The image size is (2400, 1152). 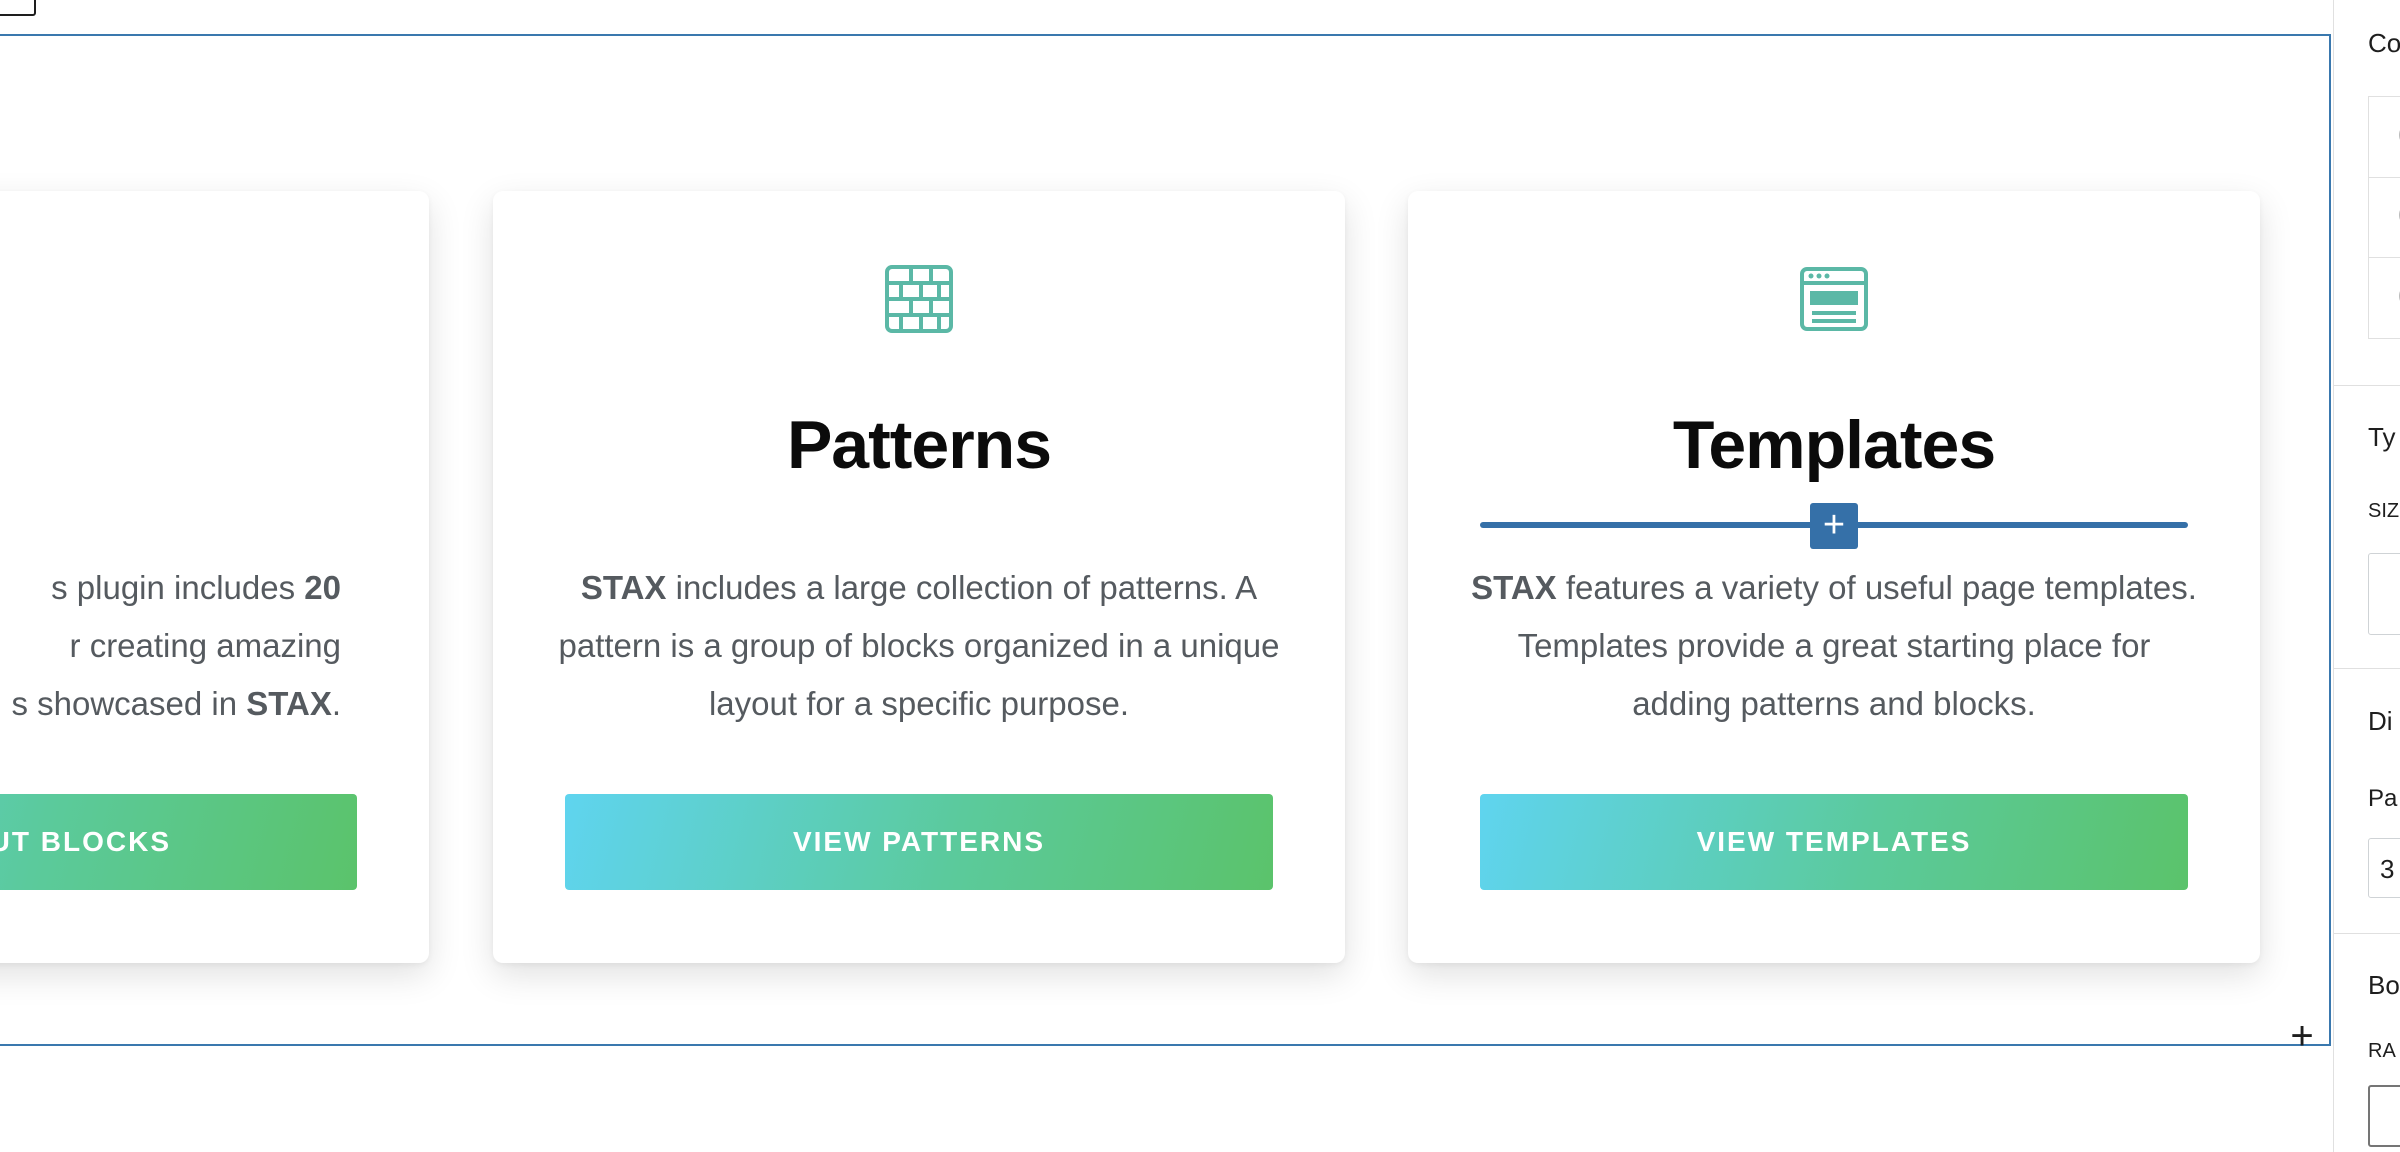 What do you see at coordinates (2382, 1051) in the screenshot?
I see `radius-label: RA` at bounding box center [2382, 1051].